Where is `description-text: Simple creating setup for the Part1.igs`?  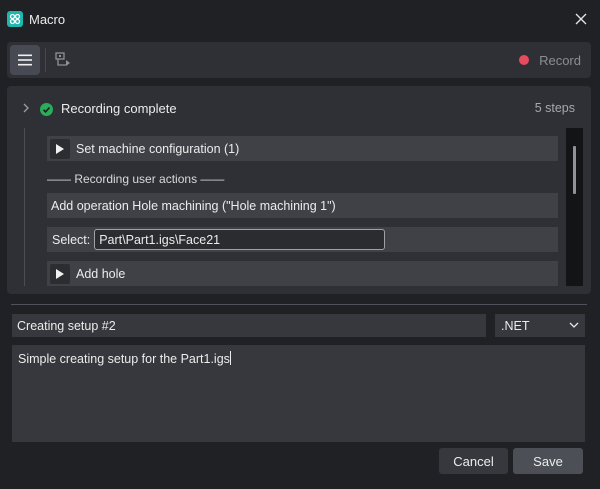 description-text: Simple creating setup for the Part1.igs is located at coordinates (124, 359).